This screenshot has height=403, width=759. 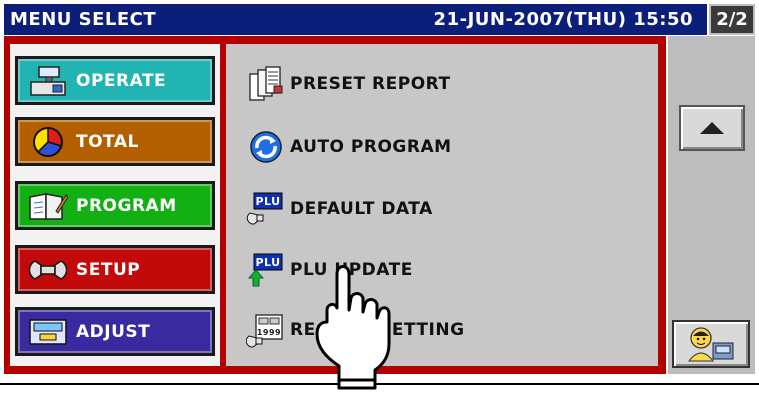 I want to click on receipt-icon: 1999, so click(x=266, y=330).